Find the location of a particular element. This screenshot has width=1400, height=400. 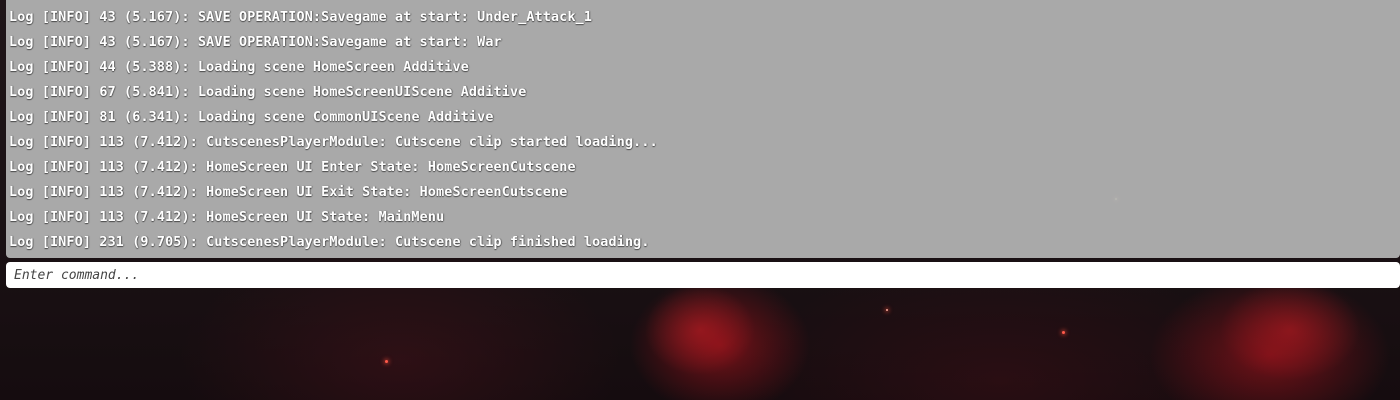

command-bar is located at coordinates (703, 275).